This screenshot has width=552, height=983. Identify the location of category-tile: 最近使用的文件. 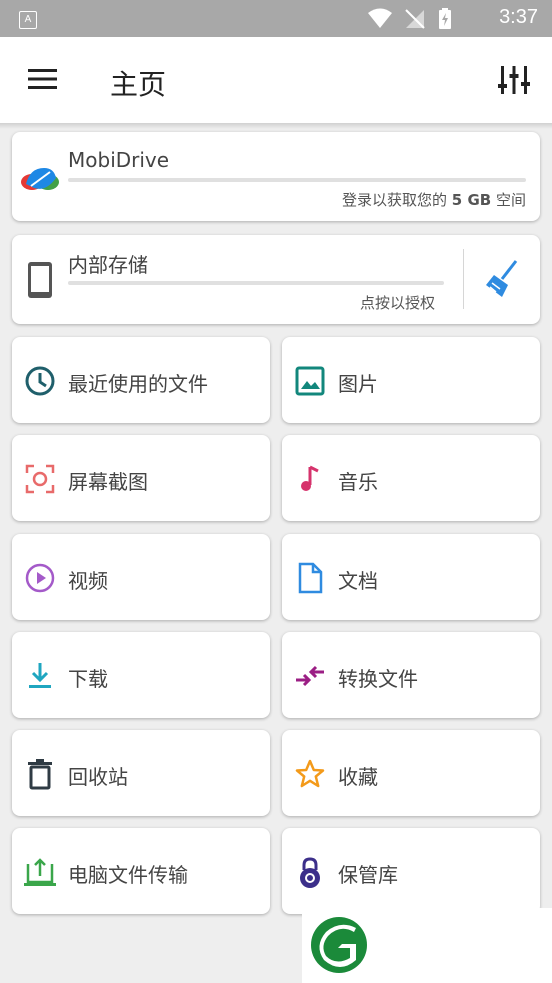
(141, 380).